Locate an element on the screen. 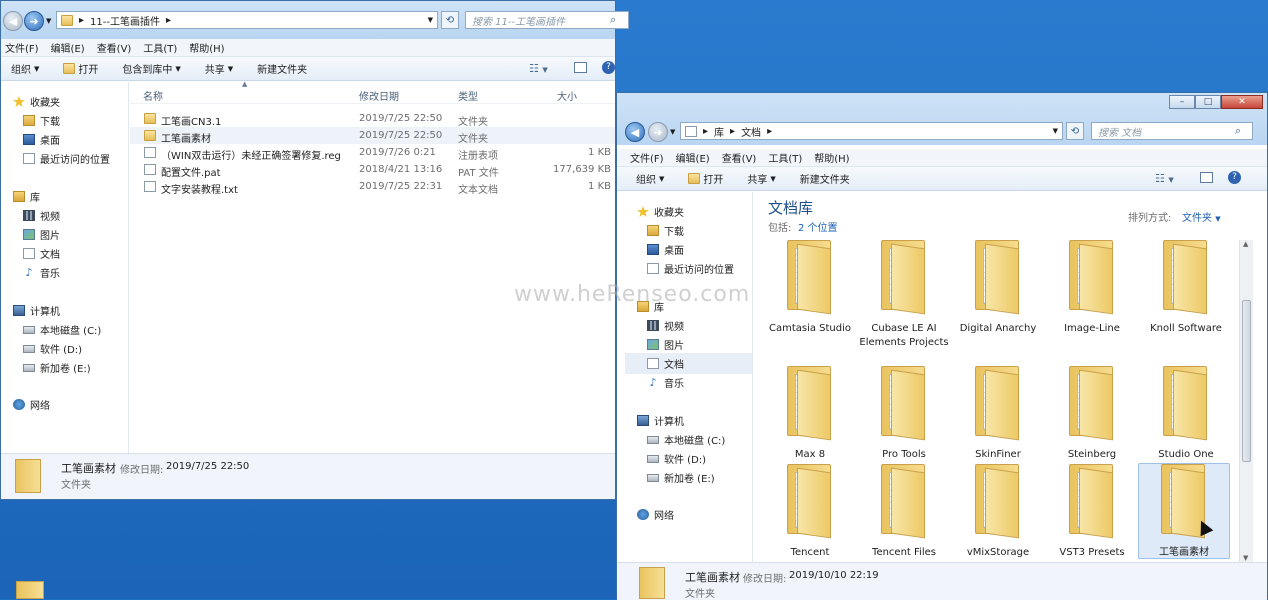 The image size is (1268, 600). address-dropdown-icon: ▼ is located at coordinates (1055, 131).